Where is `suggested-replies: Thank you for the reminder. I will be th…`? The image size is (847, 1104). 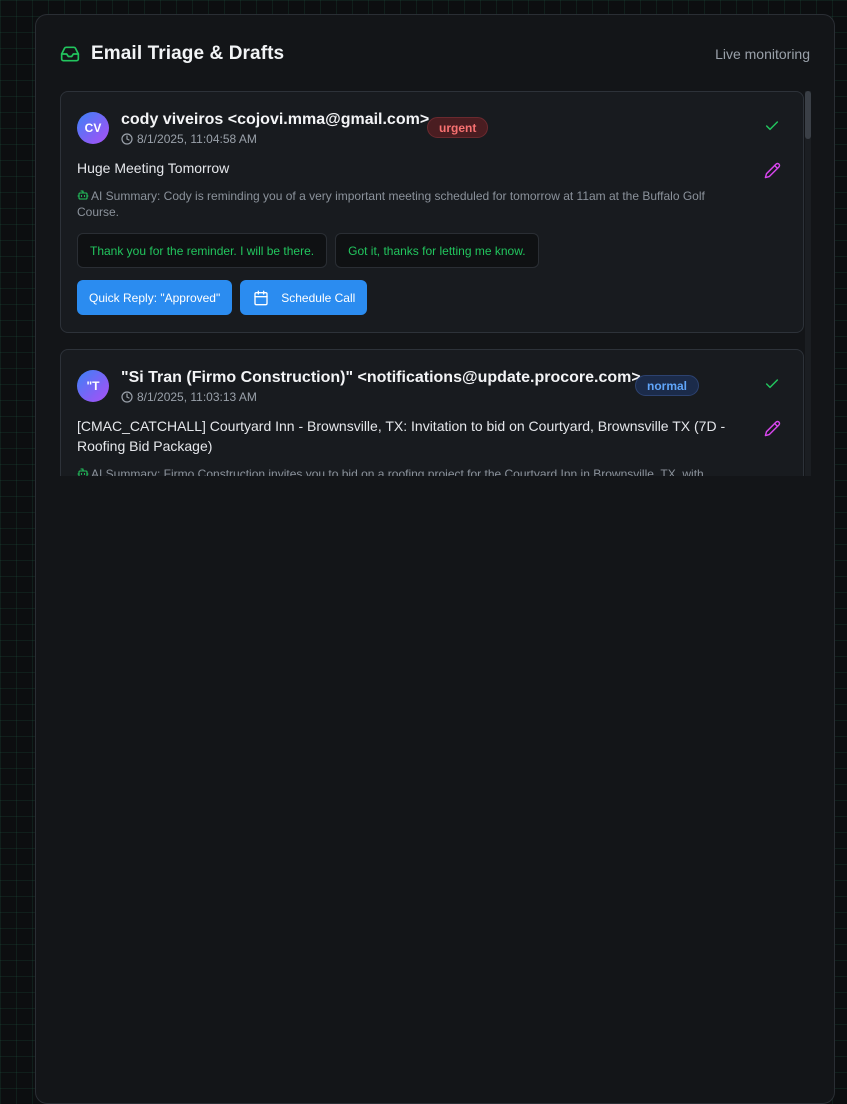 suggested-replies: Thank you for the reminder. I will be th… is located at coordinates (308, 250).